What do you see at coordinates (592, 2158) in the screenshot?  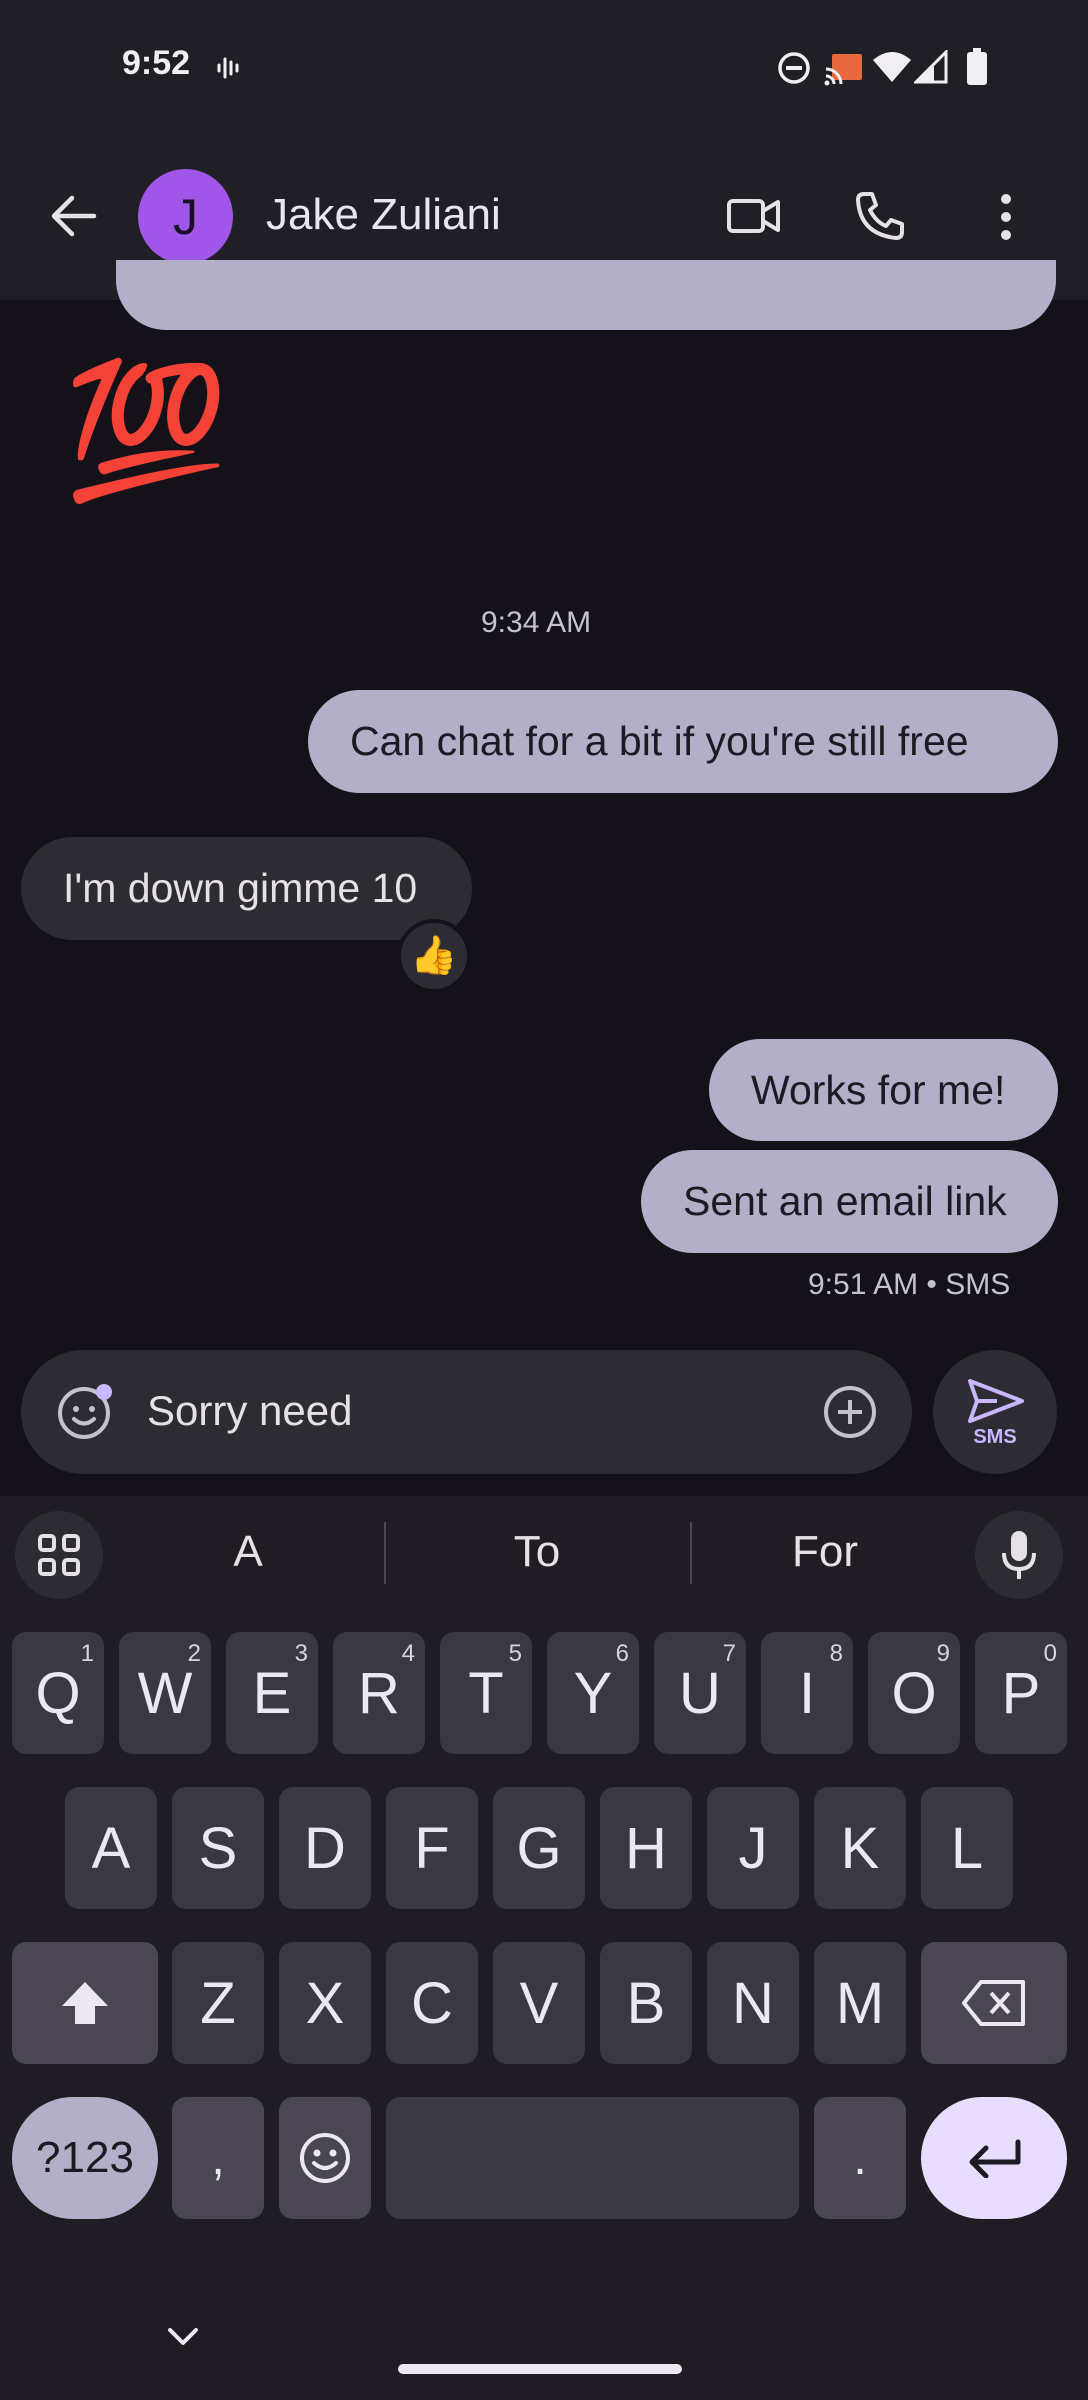 I see `space-key` at bounding box center [592, 2158].